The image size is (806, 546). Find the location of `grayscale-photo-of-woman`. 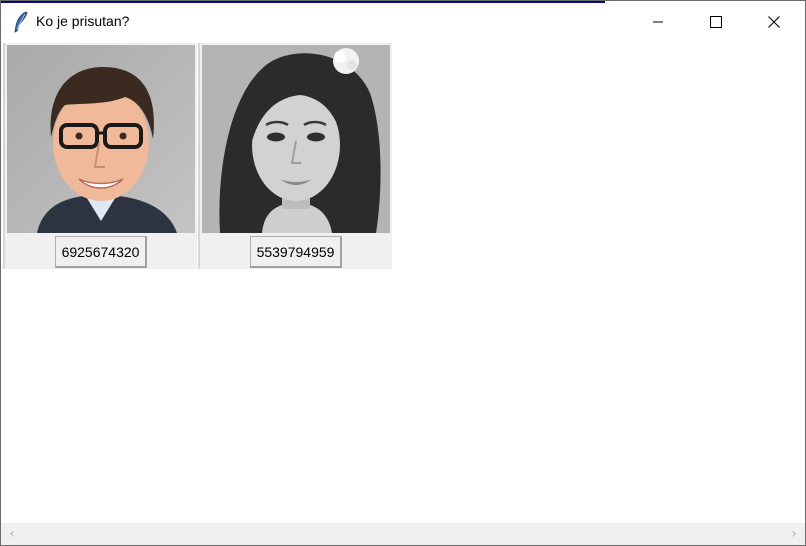

grayscale-photo-of-woman is located at coordinates (296, 139).